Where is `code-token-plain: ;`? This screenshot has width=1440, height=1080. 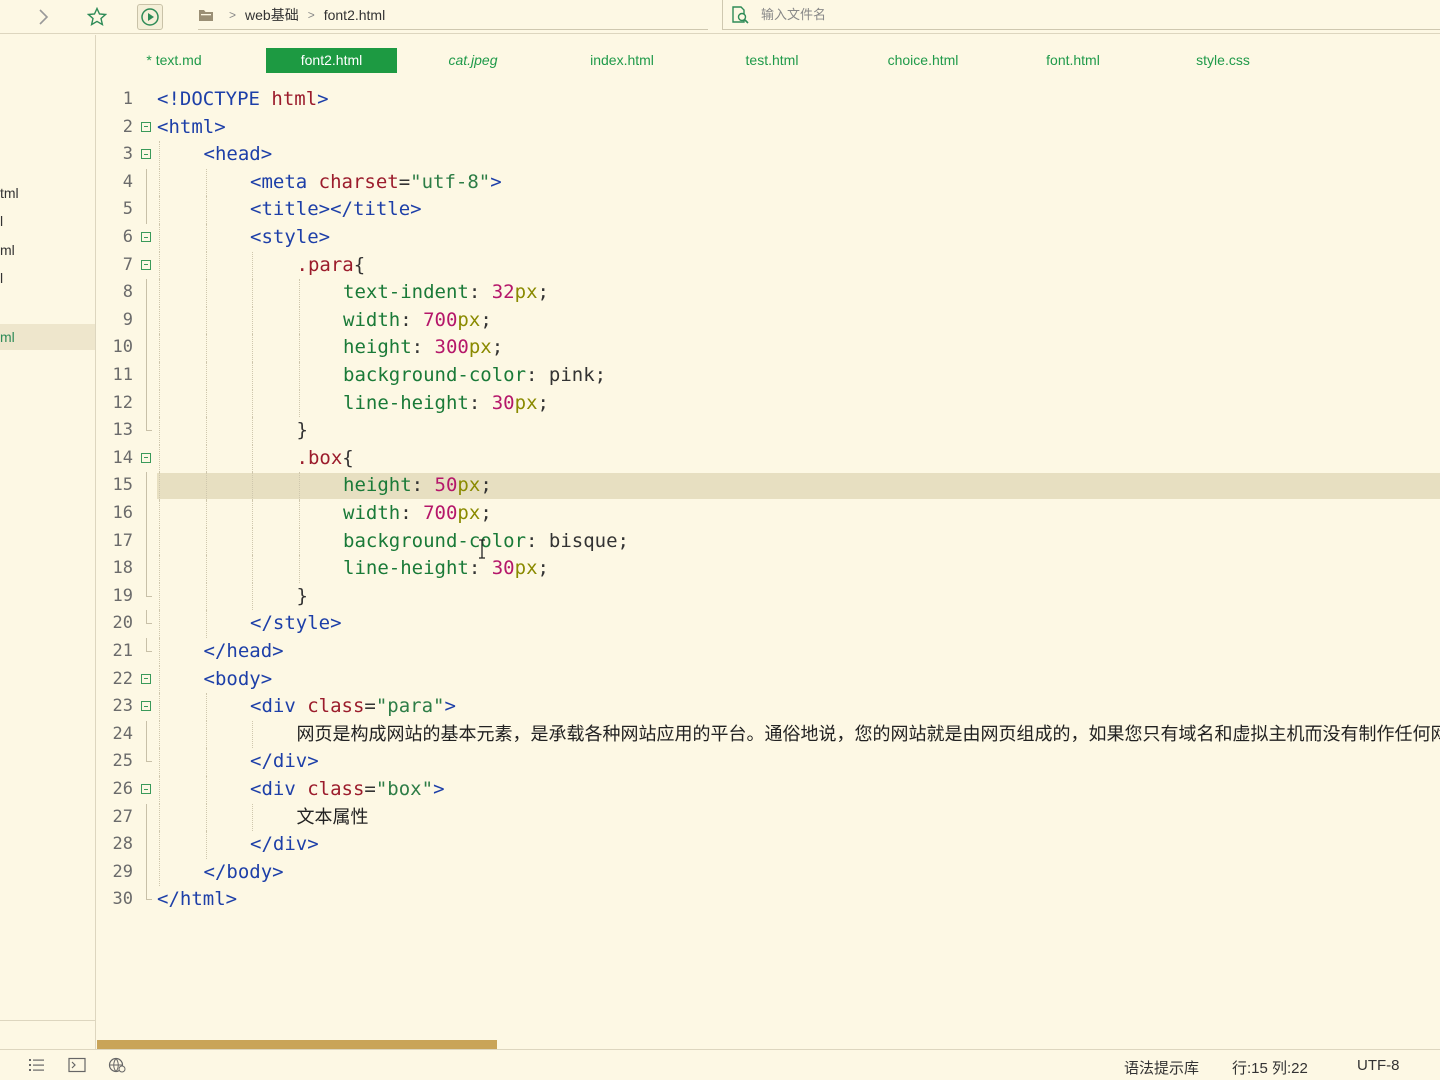 code-token-plain: ; is located at coordinates (543, 402).